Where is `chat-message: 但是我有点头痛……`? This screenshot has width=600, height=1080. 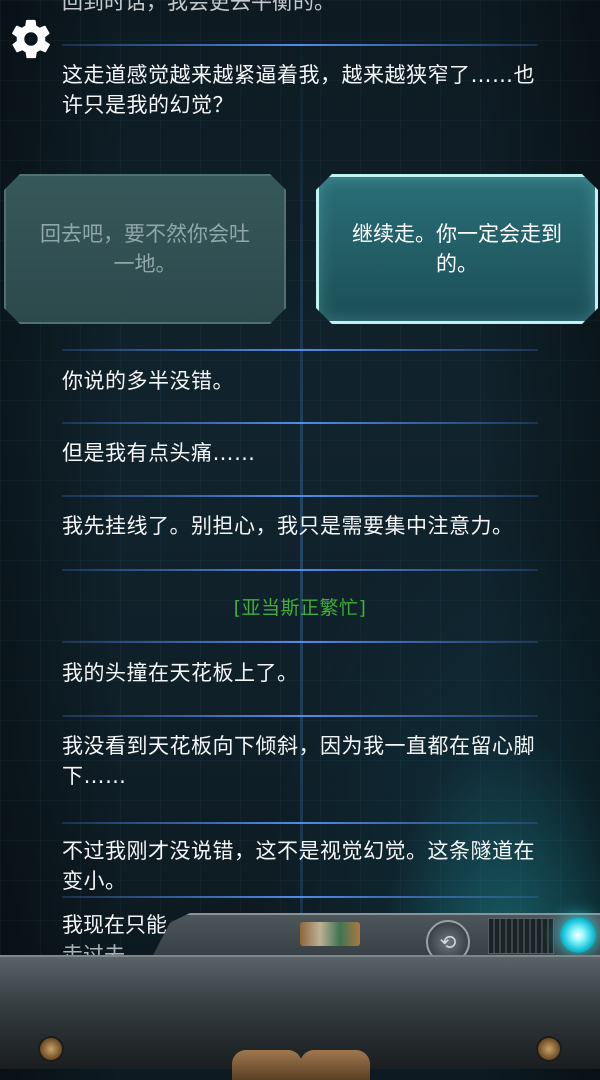
chat-message: 但是我有点头痛…… is located at coordinates (159, 453).